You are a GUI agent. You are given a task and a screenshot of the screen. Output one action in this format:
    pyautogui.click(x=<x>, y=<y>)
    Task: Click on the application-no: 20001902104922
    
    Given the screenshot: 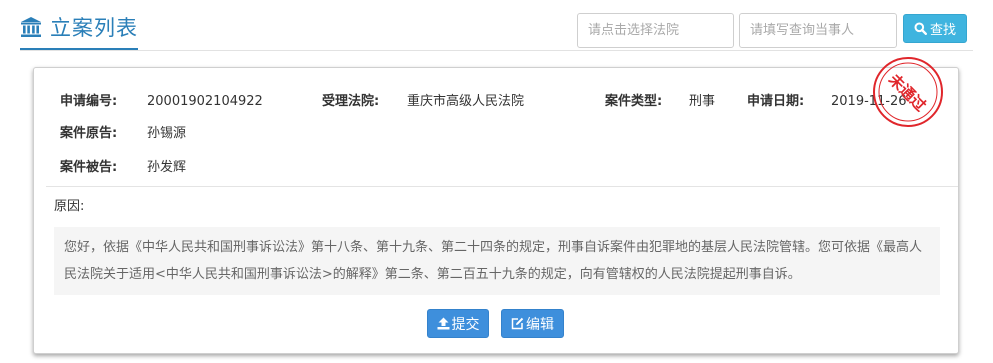 What is the action you would take?
    pyautogui.click(x=205, y=101)
    